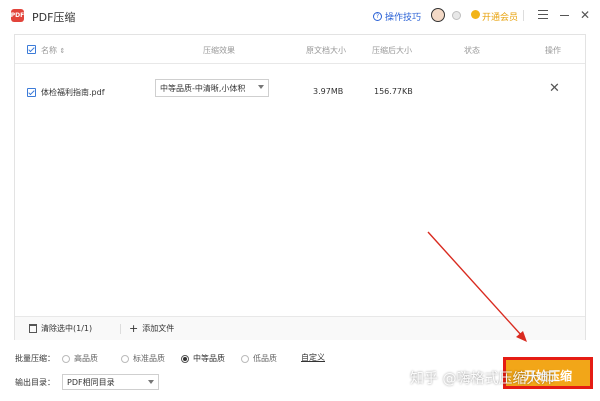 The image size is (600, 401). What do you see at coordinates (477, 286) in the screenshot?
I see `annotation-arrow-icon` at bounding box center [477, 286].